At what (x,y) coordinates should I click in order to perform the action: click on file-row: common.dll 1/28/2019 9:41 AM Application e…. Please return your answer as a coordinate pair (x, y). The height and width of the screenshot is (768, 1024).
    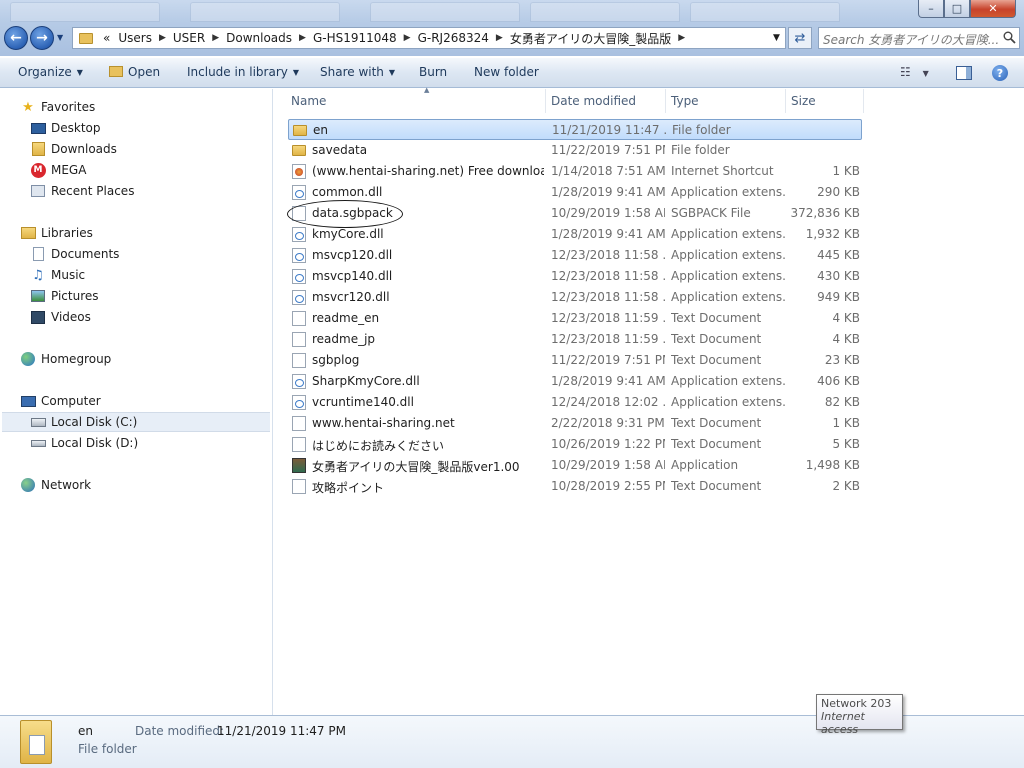
    Looking at the image, I should click on (575, 192).